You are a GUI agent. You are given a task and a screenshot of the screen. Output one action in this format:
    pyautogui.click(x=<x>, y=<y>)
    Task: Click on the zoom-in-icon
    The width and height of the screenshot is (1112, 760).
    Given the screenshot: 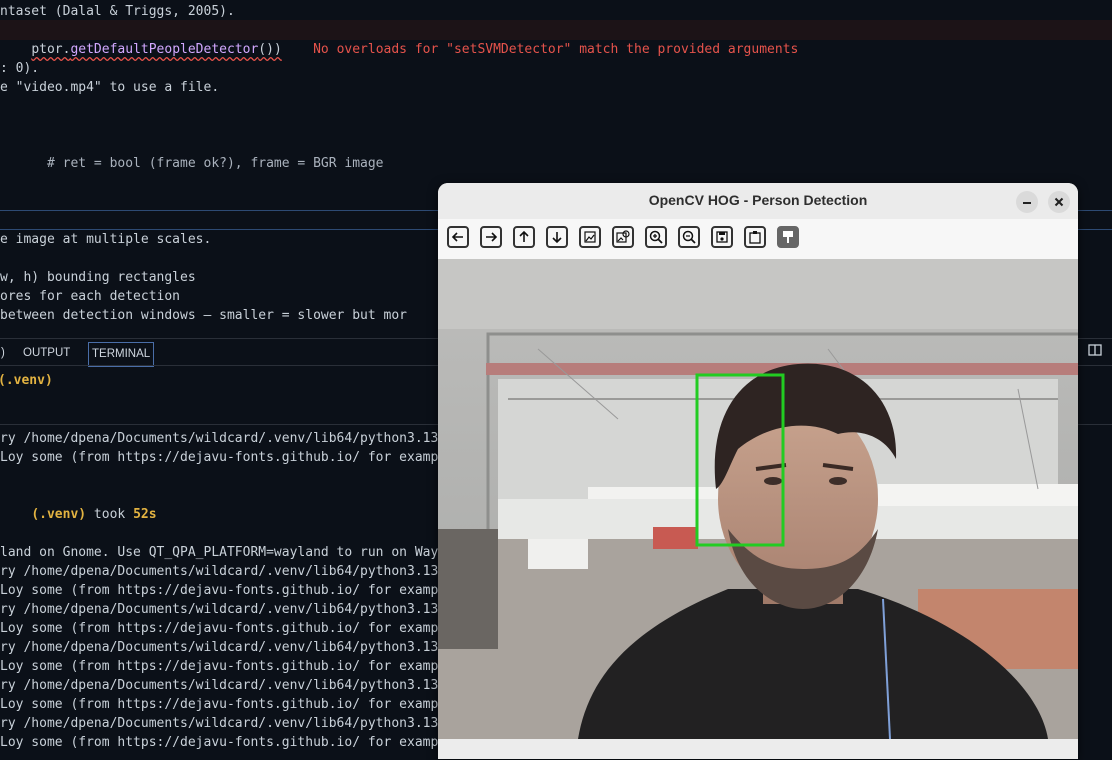 What is the action you would take?
    pyautogui.click(x=656, y=237)
    